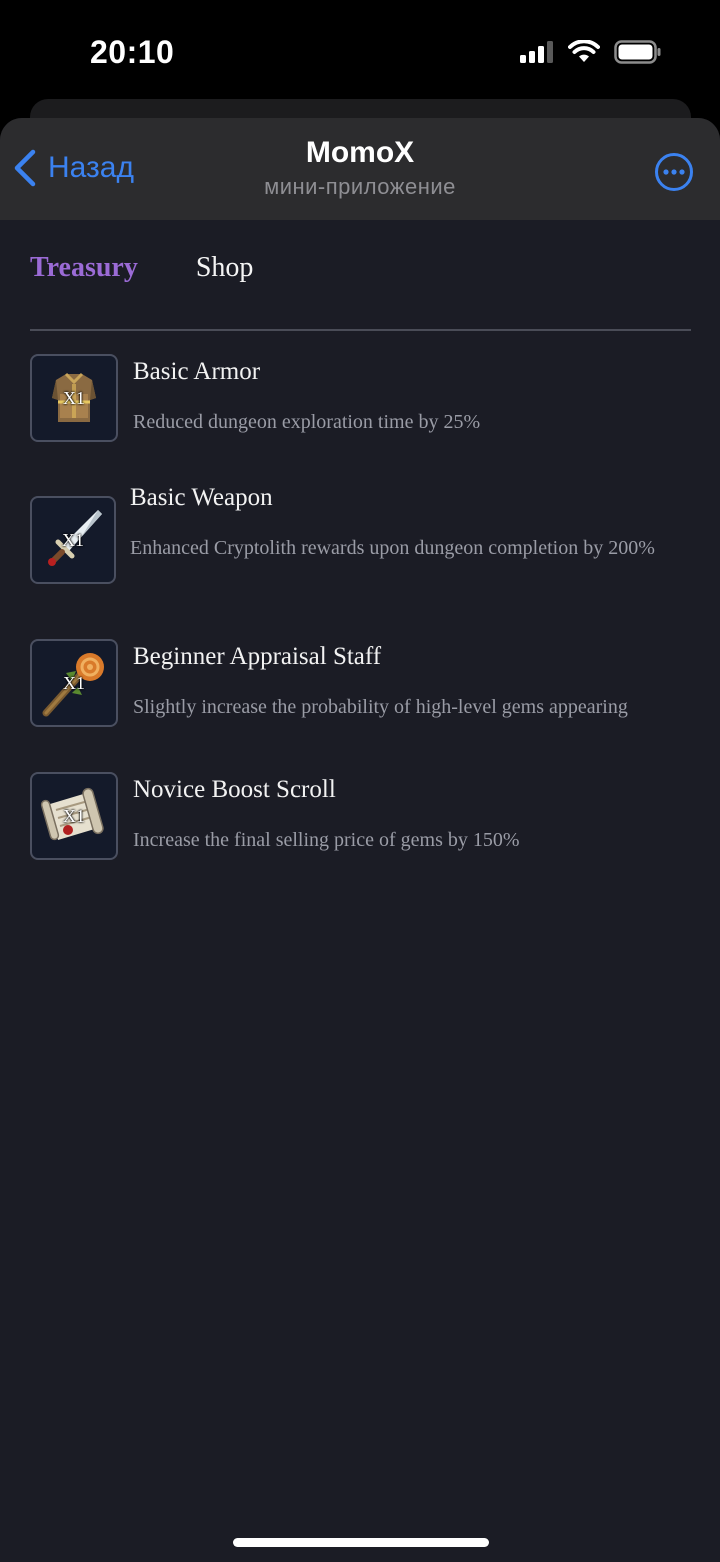  I want to click on item-name: Novice Boost Scroll, so click(234, 789).